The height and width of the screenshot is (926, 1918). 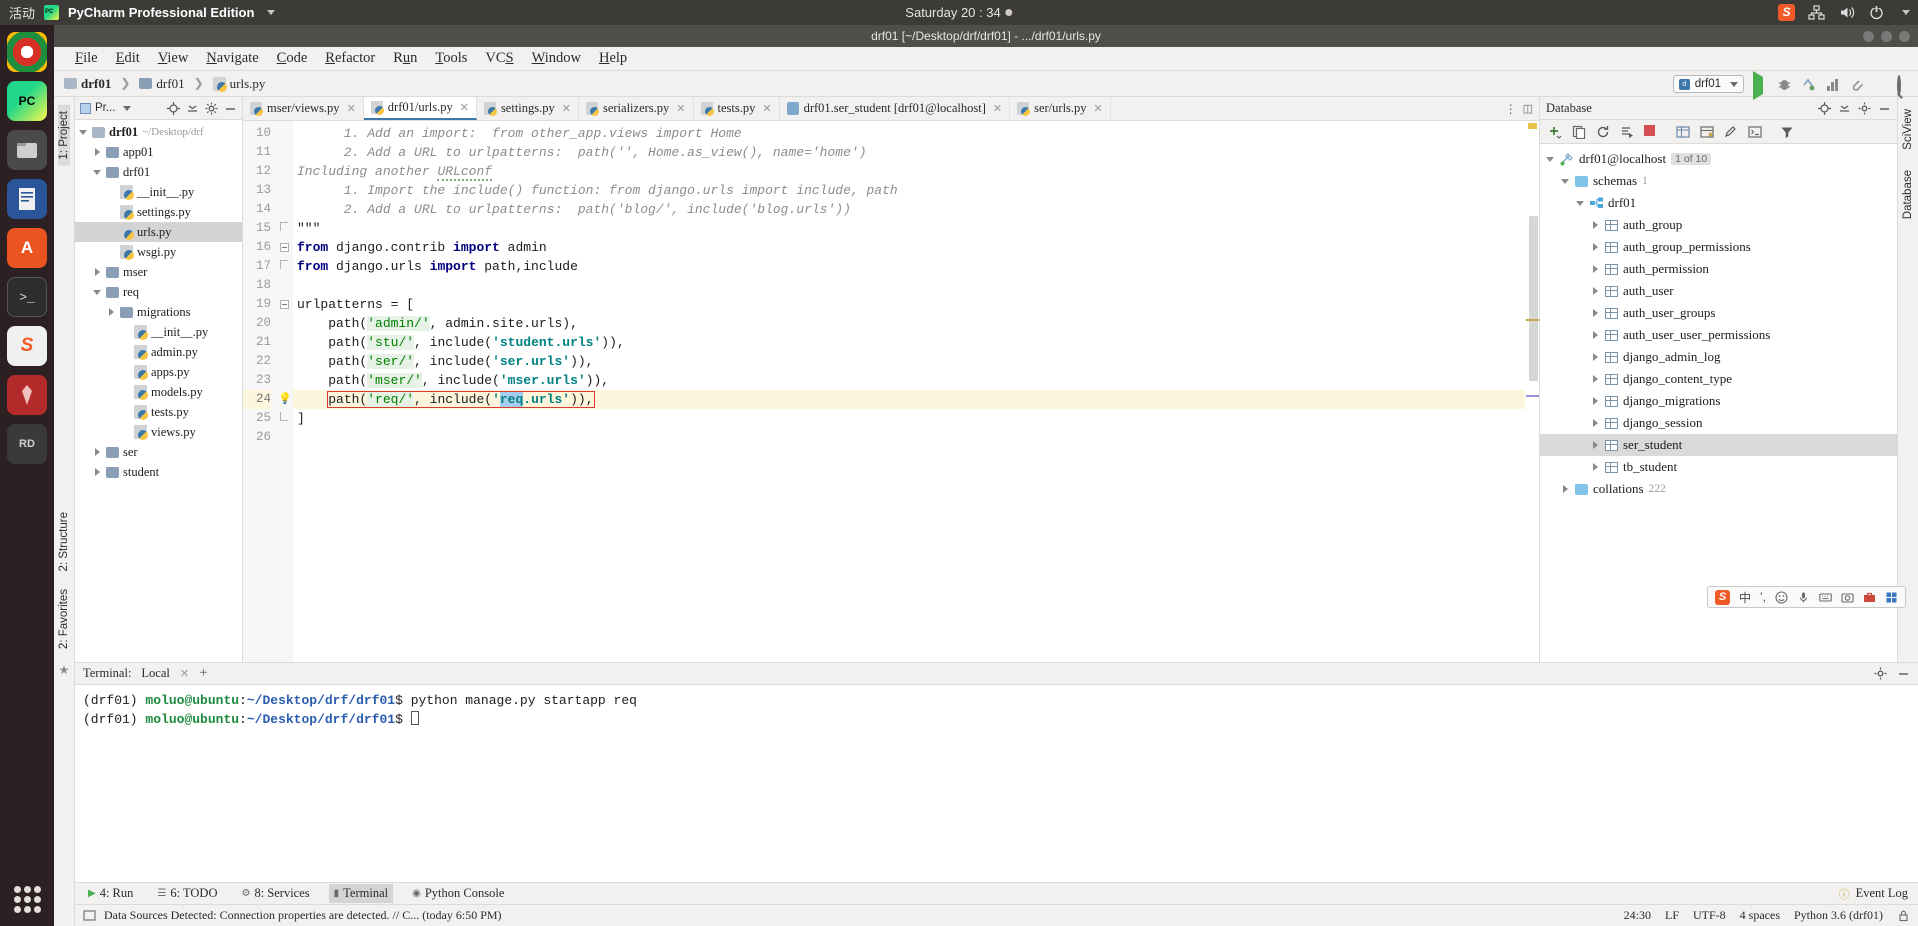 What do you see at coordinates (158, 312) in the screenshot?
I see `project-tree-item: migrations` at bounding box center [158, 312].